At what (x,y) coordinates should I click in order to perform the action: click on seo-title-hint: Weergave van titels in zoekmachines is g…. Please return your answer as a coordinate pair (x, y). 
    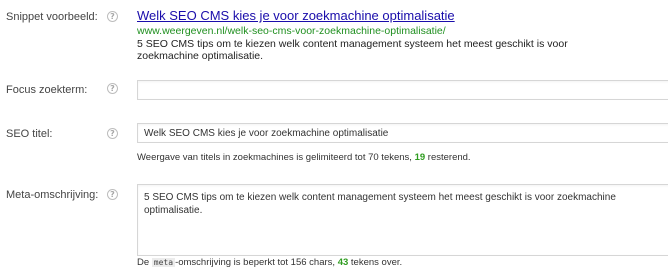
    Looking at the image, I should click on (304, 157).